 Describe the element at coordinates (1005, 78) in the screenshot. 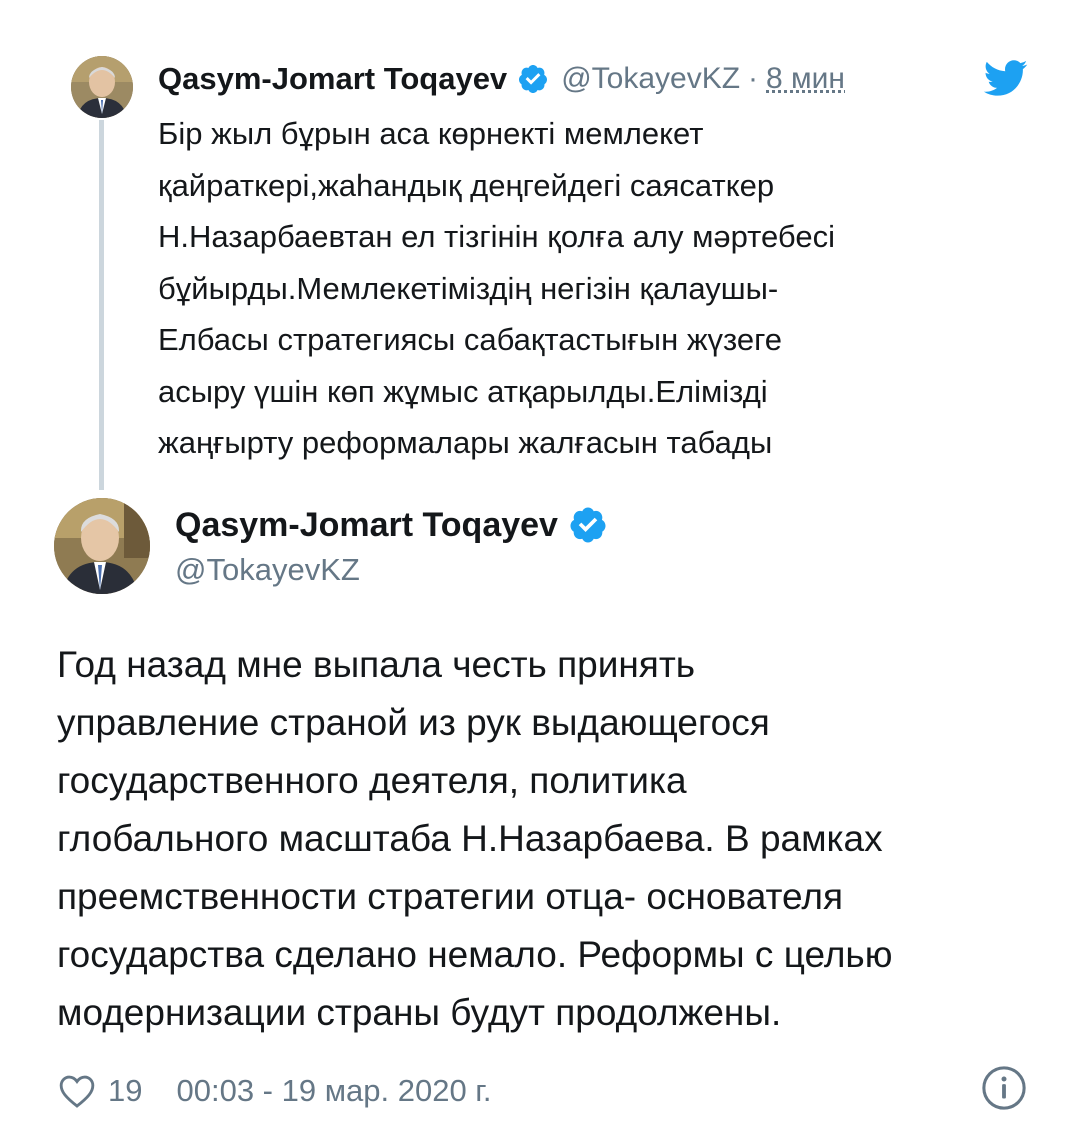

I see `twitter-bird-icon` at that location.